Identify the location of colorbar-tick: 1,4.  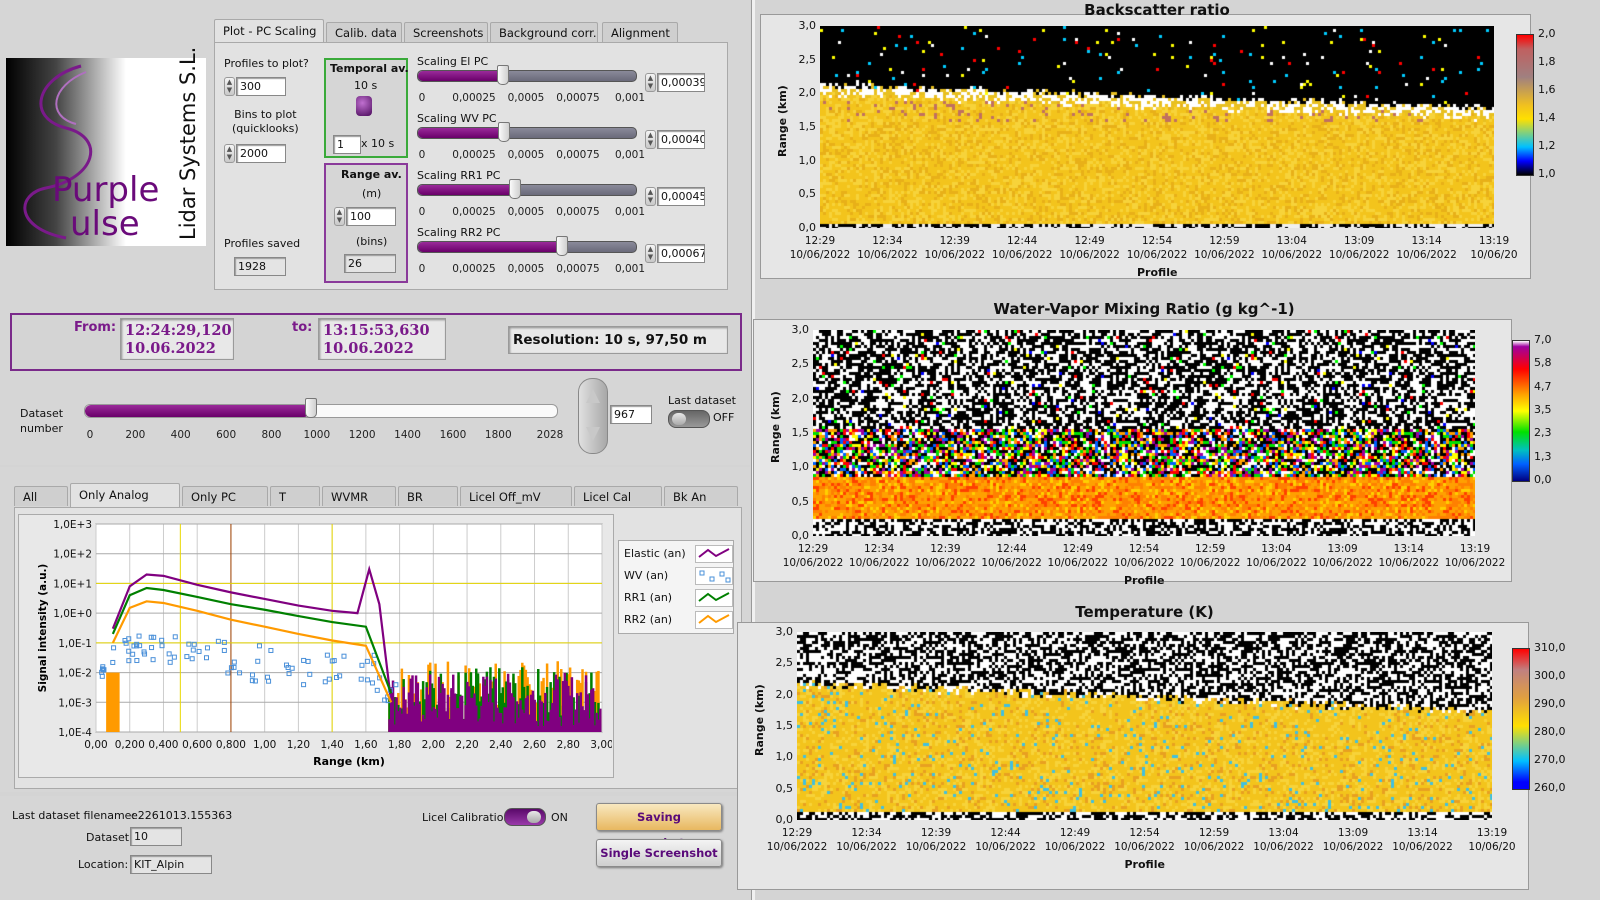
(1547, 117).